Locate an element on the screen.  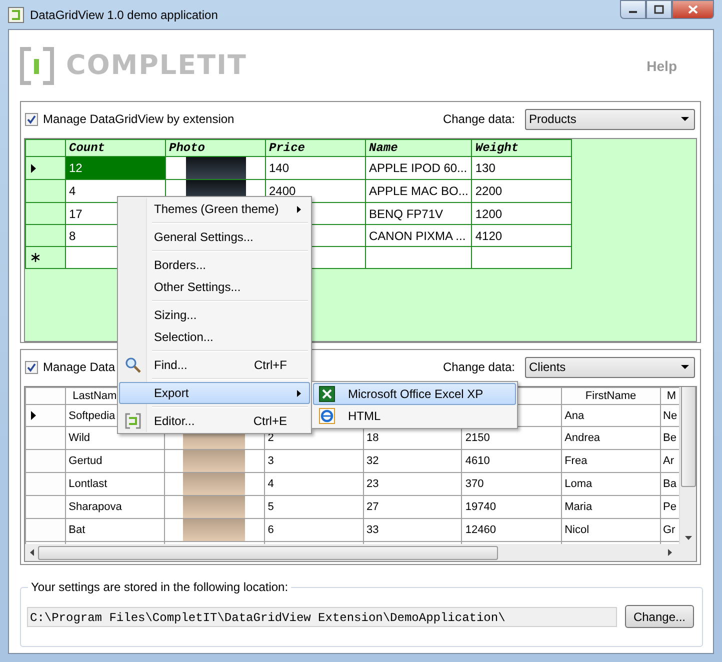
table-cell: 12460 is located at coordinates (512, 530).